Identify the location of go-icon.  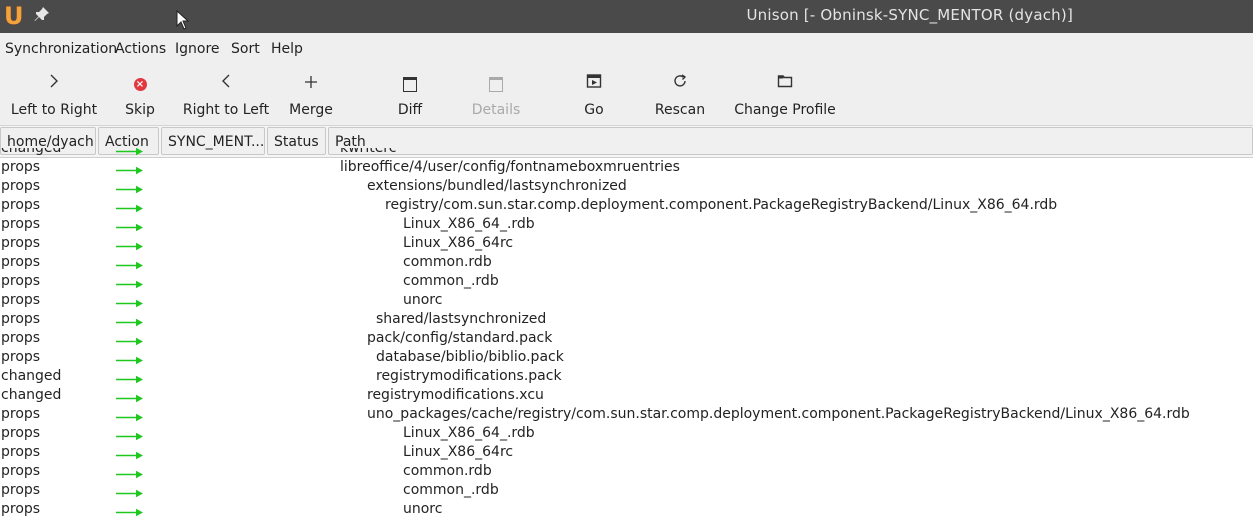
(594, 85).